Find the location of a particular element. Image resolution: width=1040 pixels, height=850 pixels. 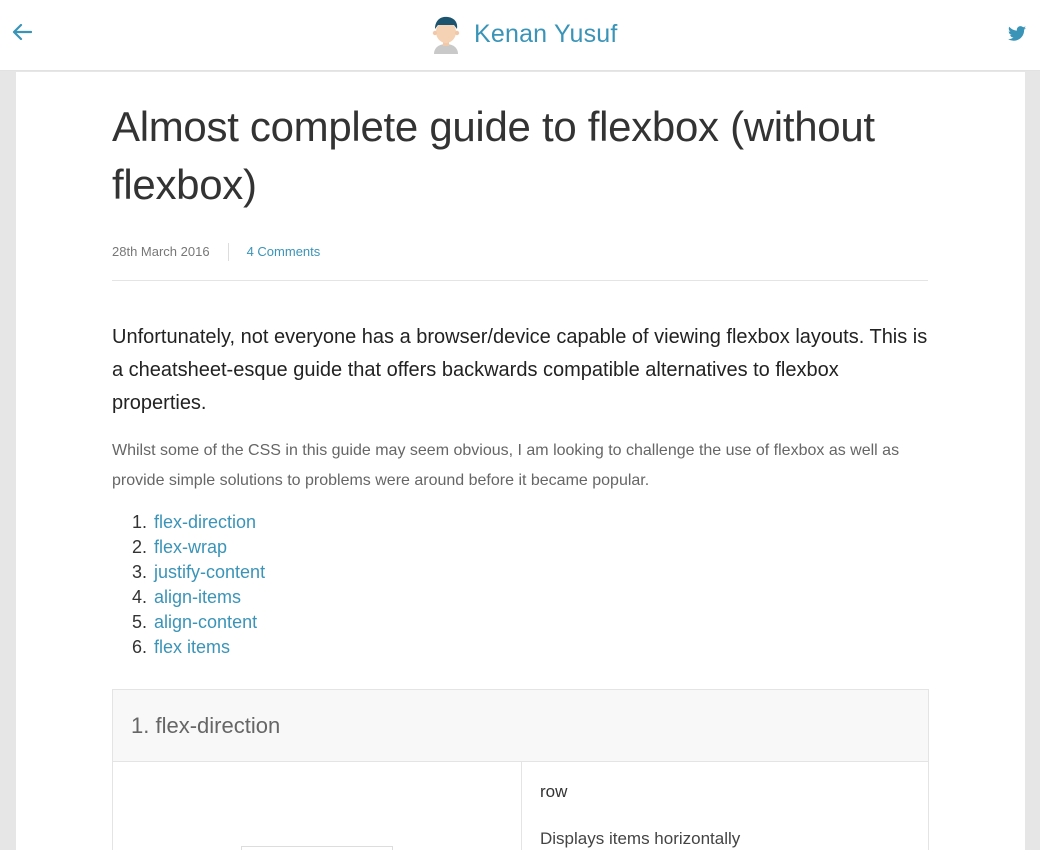

toc-item: 3. justify-content is located at coordinates (530, 572).